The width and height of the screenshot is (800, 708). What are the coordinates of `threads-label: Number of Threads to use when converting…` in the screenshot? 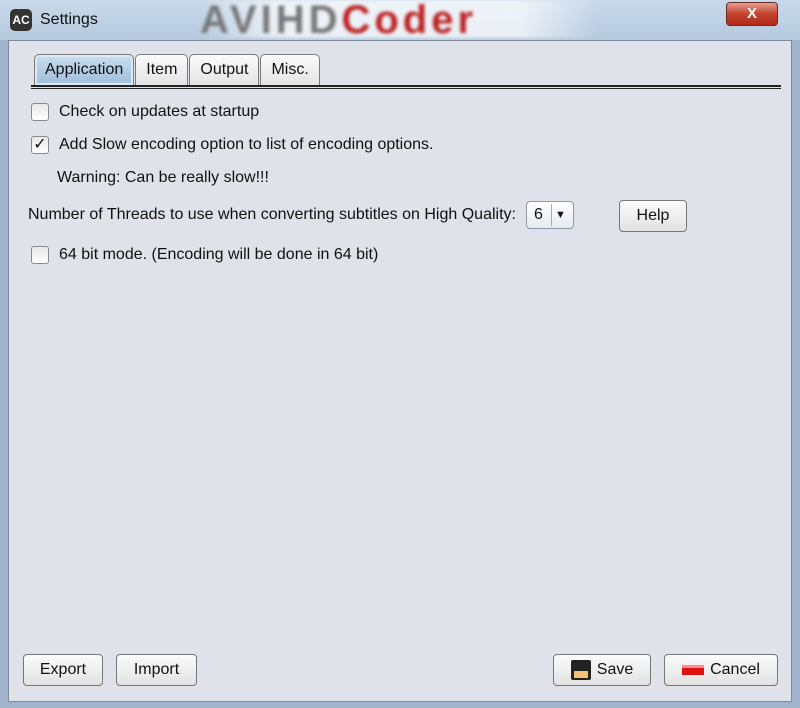 It's located at (272, 214).